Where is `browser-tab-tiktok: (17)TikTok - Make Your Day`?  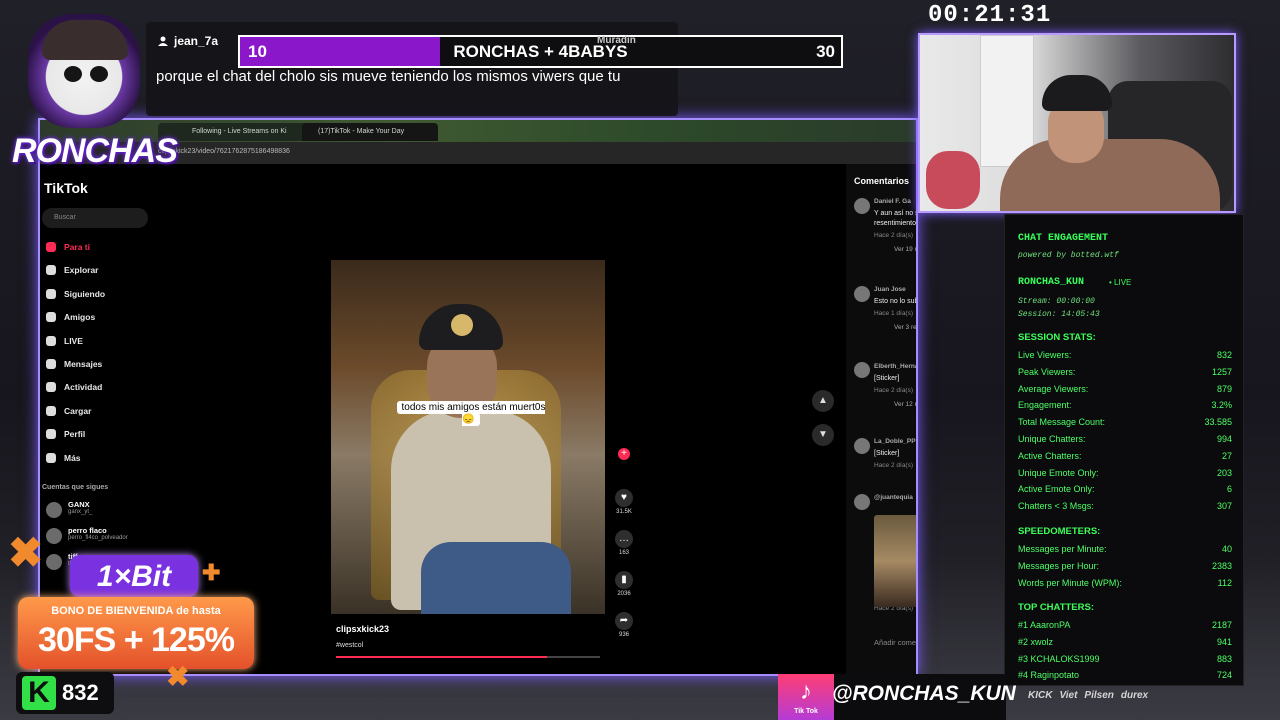
browser-tab-tiktok: (17)TikTok - Make Your Day is located at coordinates (370, 132).